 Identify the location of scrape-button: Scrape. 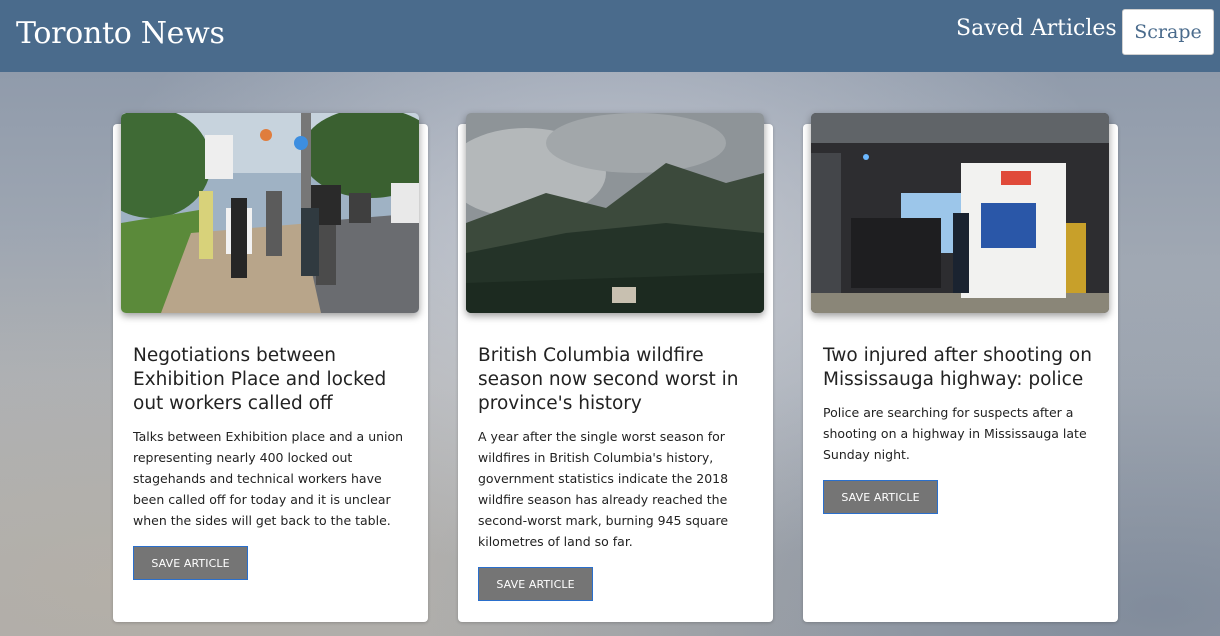
(1168, 32).